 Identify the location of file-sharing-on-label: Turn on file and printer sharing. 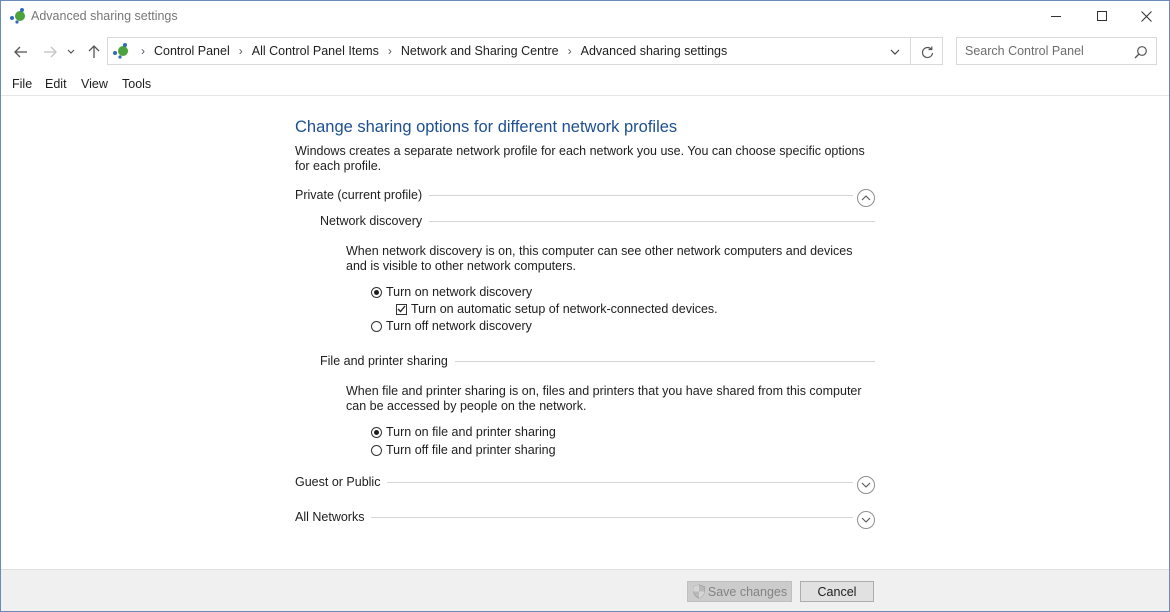
(471, 432).